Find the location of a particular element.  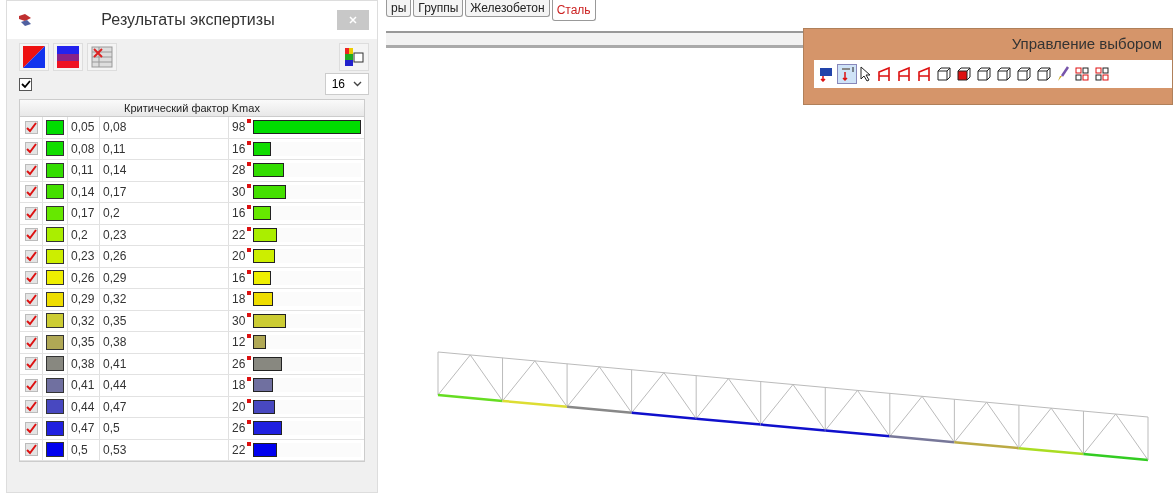

show-all-checkbox is located at coordinates (25, 84).